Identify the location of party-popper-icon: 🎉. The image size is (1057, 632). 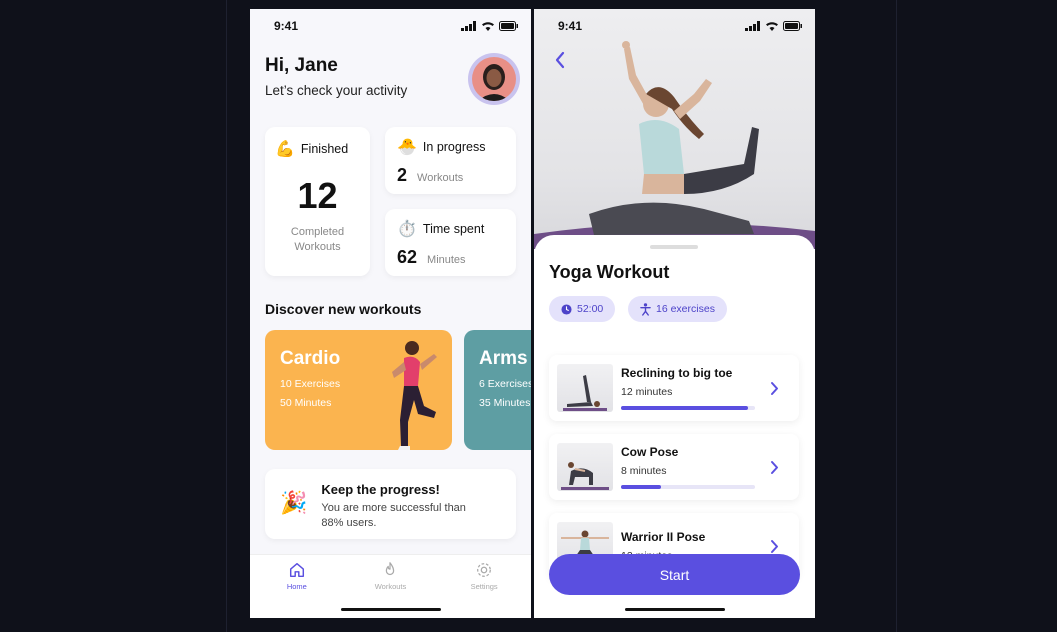
(294, 502).